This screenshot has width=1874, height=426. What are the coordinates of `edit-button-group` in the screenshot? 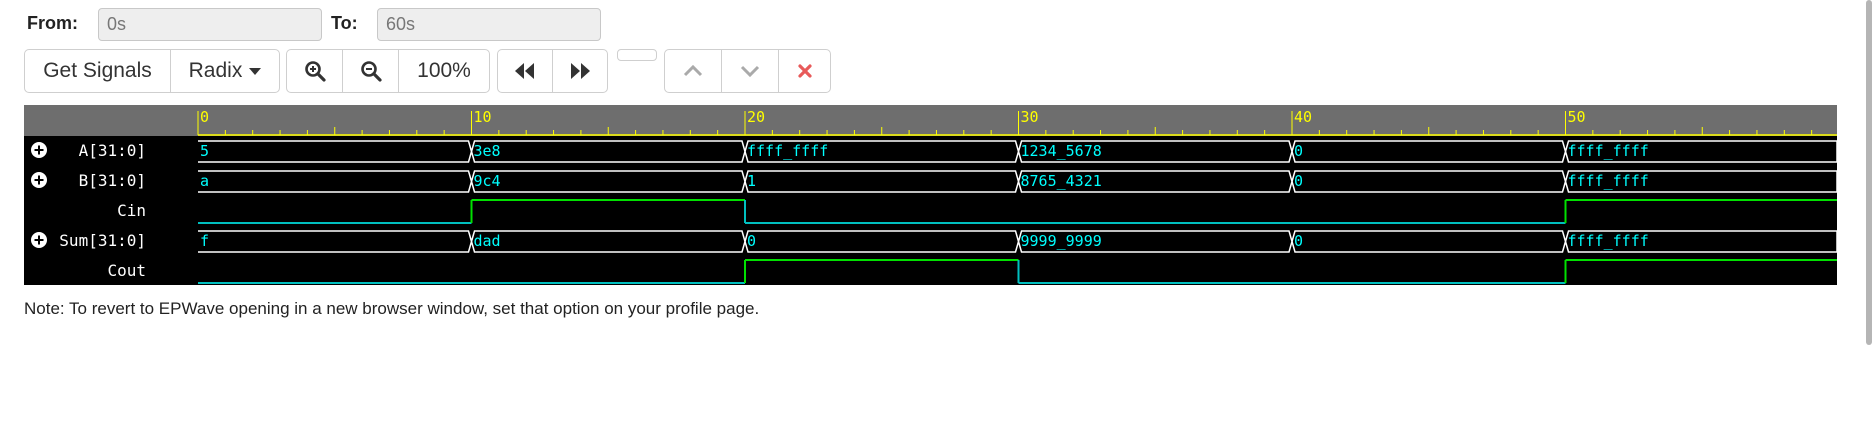 It's located at (747, 71).